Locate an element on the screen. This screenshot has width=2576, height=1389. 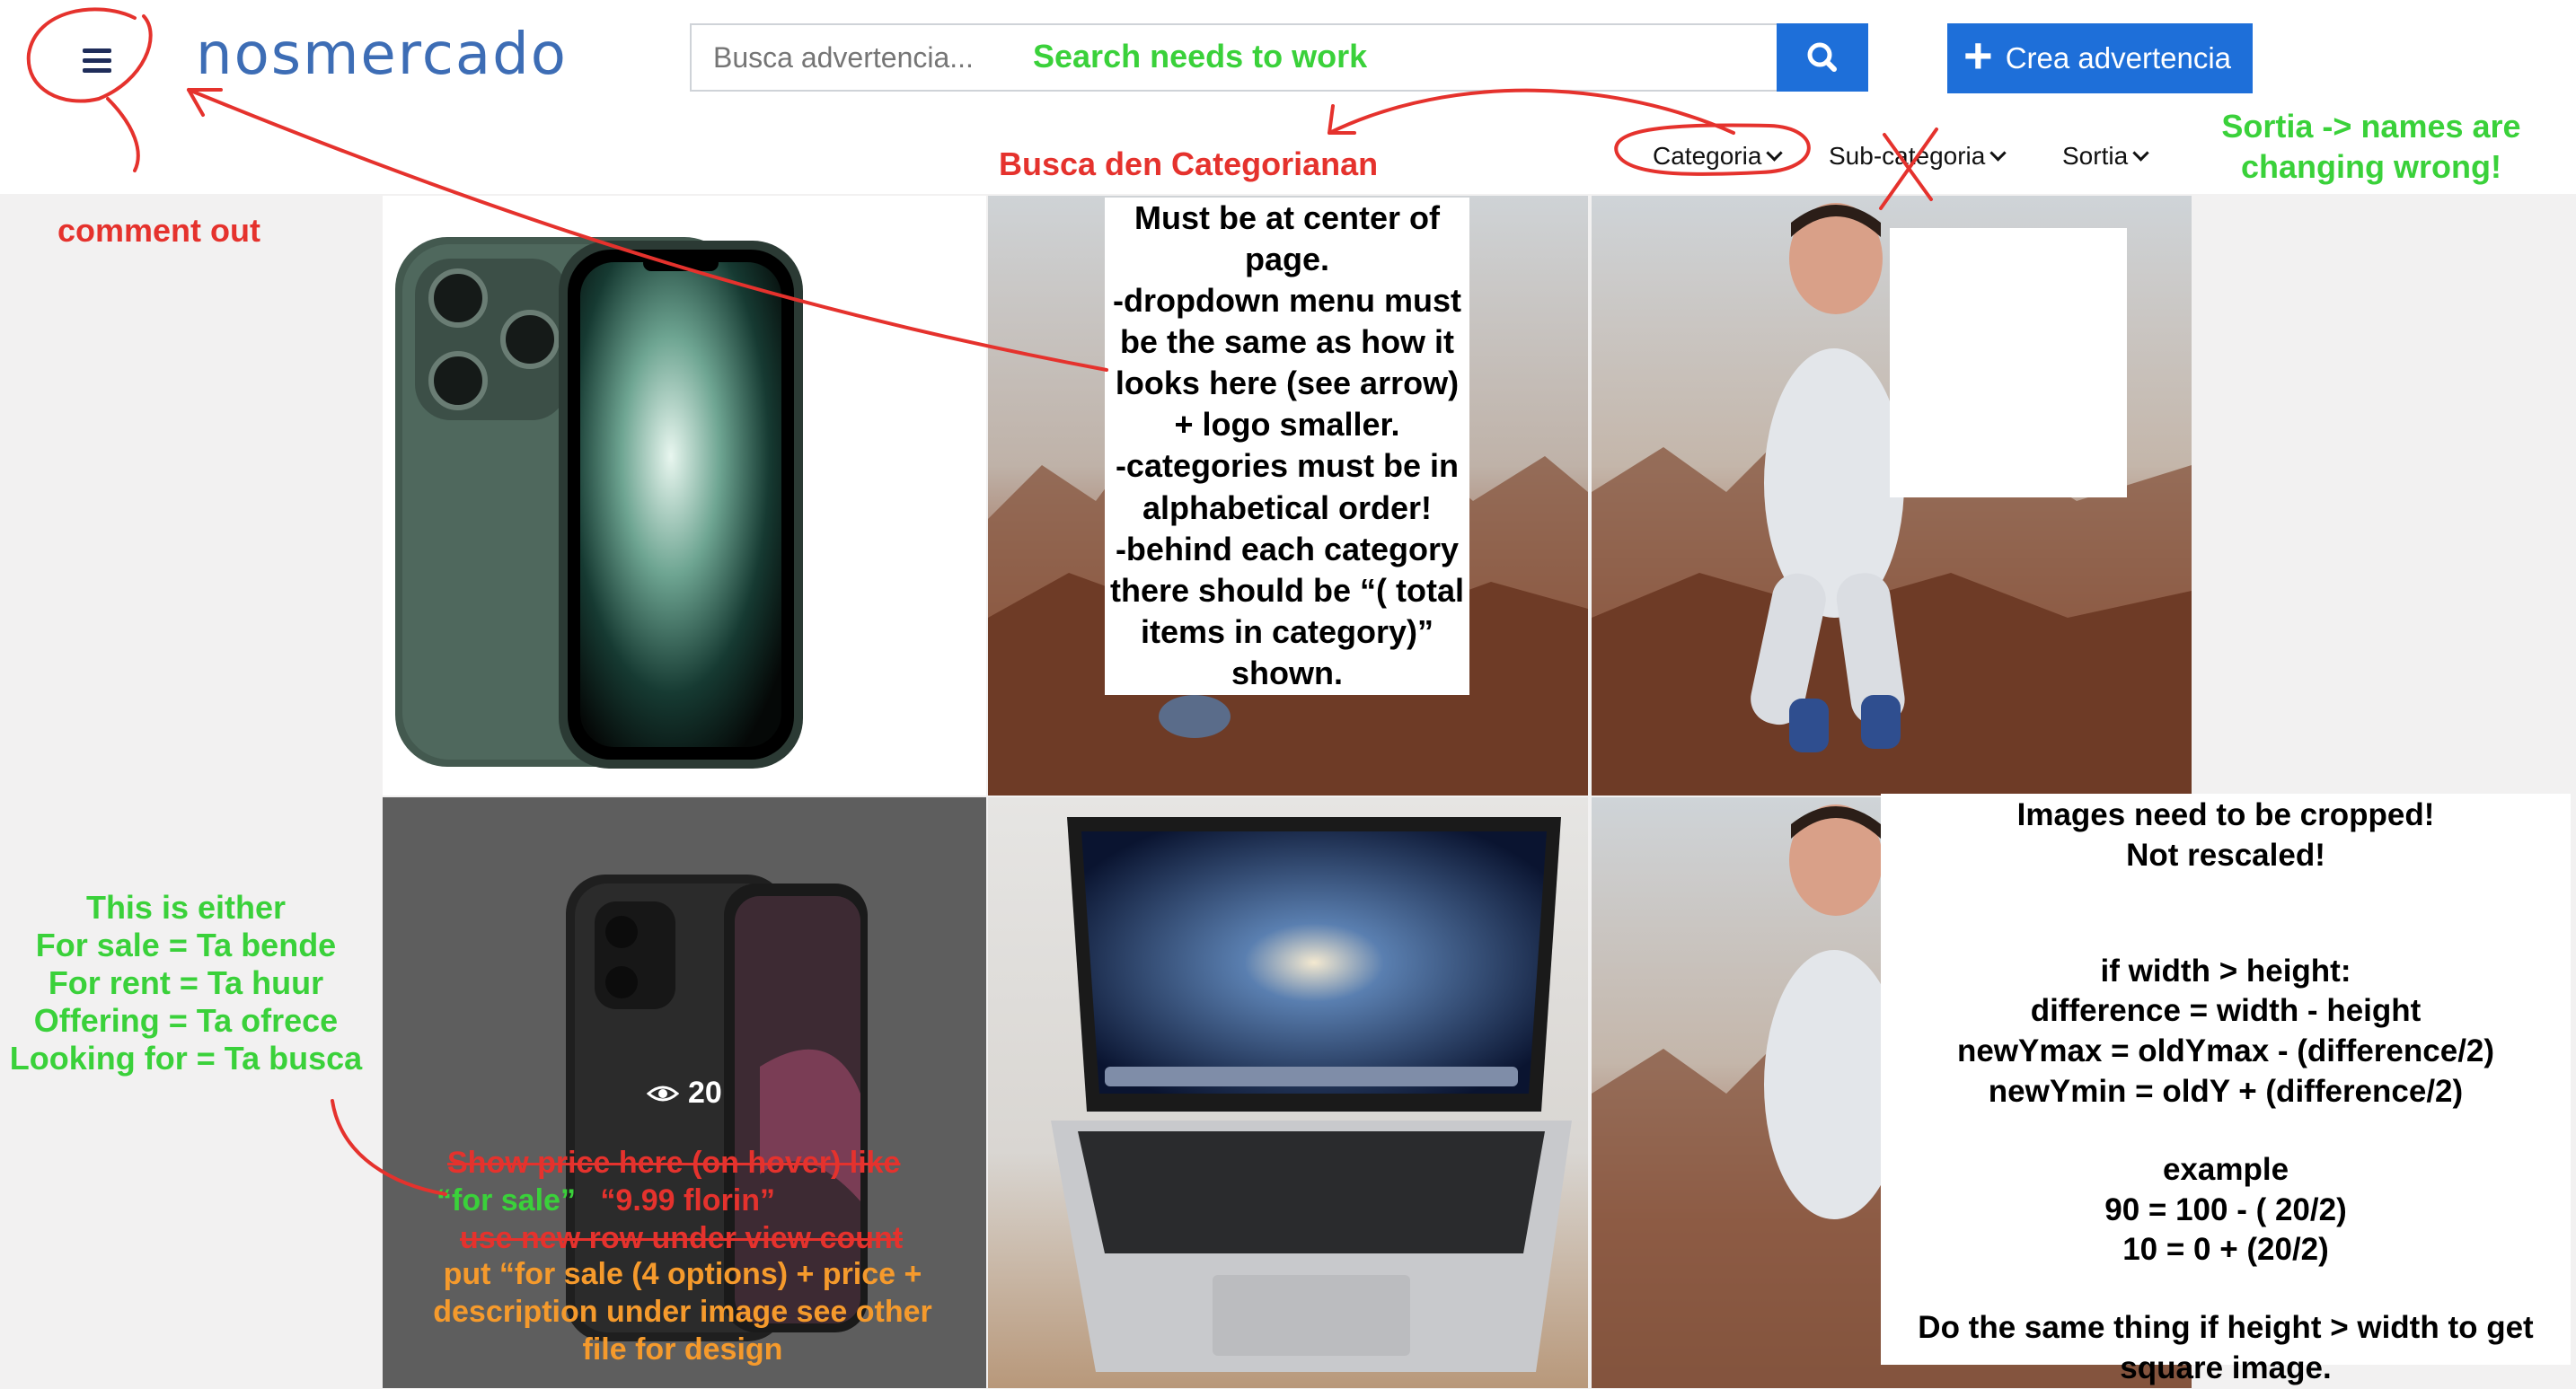
categoria-circle is located at coordinates (1712, 149).